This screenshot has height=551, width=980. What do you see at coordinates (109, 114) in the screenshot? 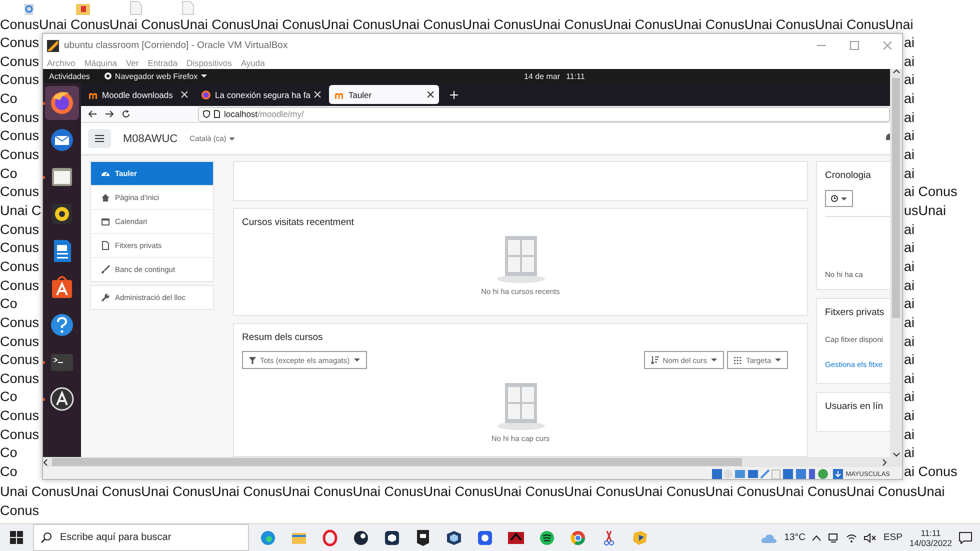
I see `forward-icon` at bounding box center [109, 114].